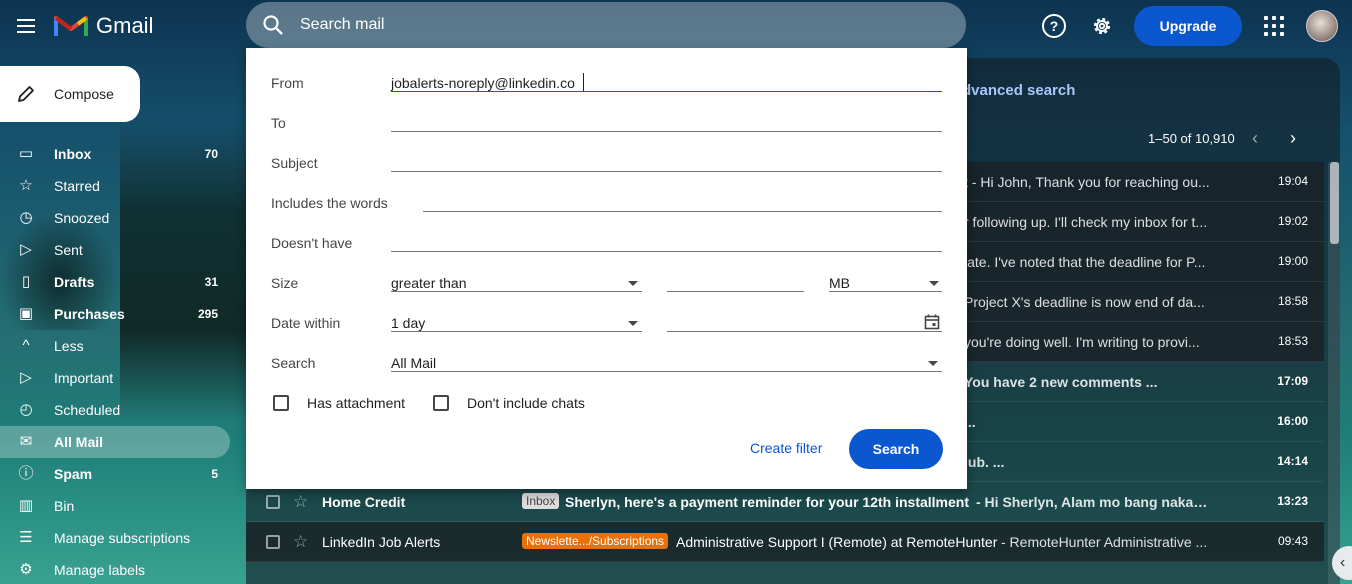 Image resolution: width=1352 pixels, height=584 pixels. I want to click on sidebar-item-label: Manage labels, so click(100, 570).